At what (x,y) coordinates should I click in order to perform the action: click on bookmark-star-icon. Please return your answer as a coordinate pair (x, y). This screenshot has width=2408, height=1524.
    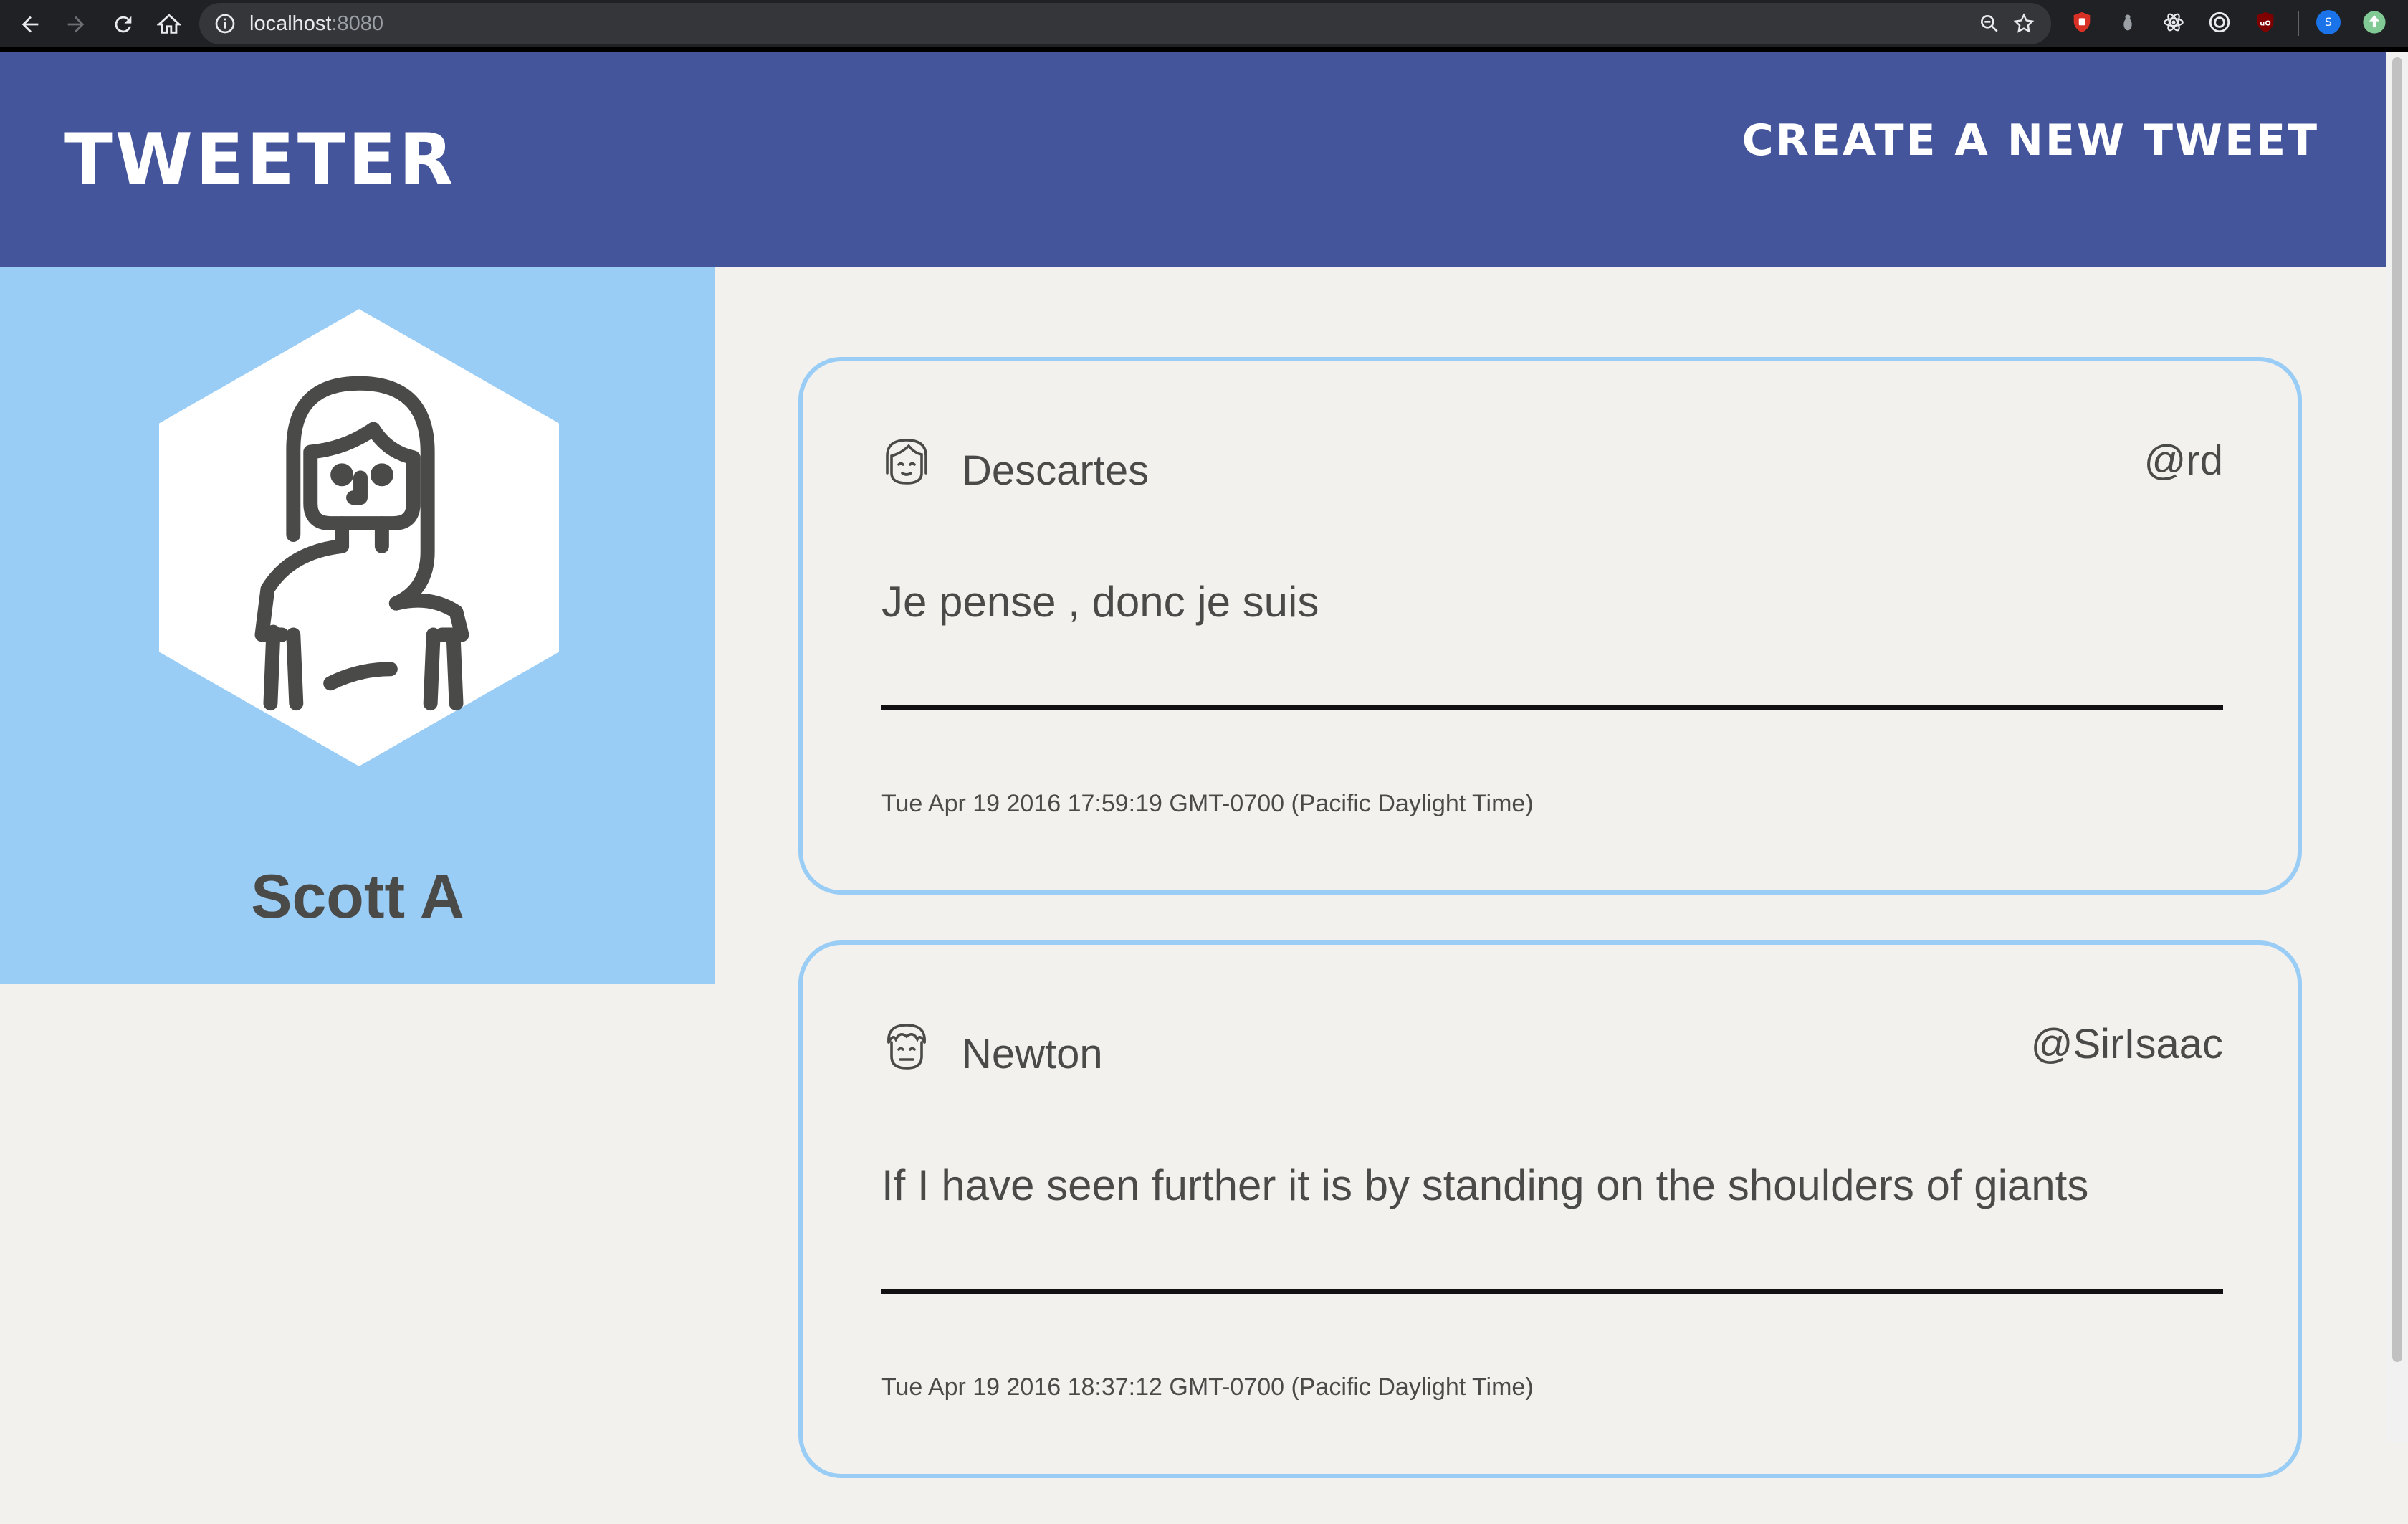
    Looking at the image, I should click on (2023, 23).